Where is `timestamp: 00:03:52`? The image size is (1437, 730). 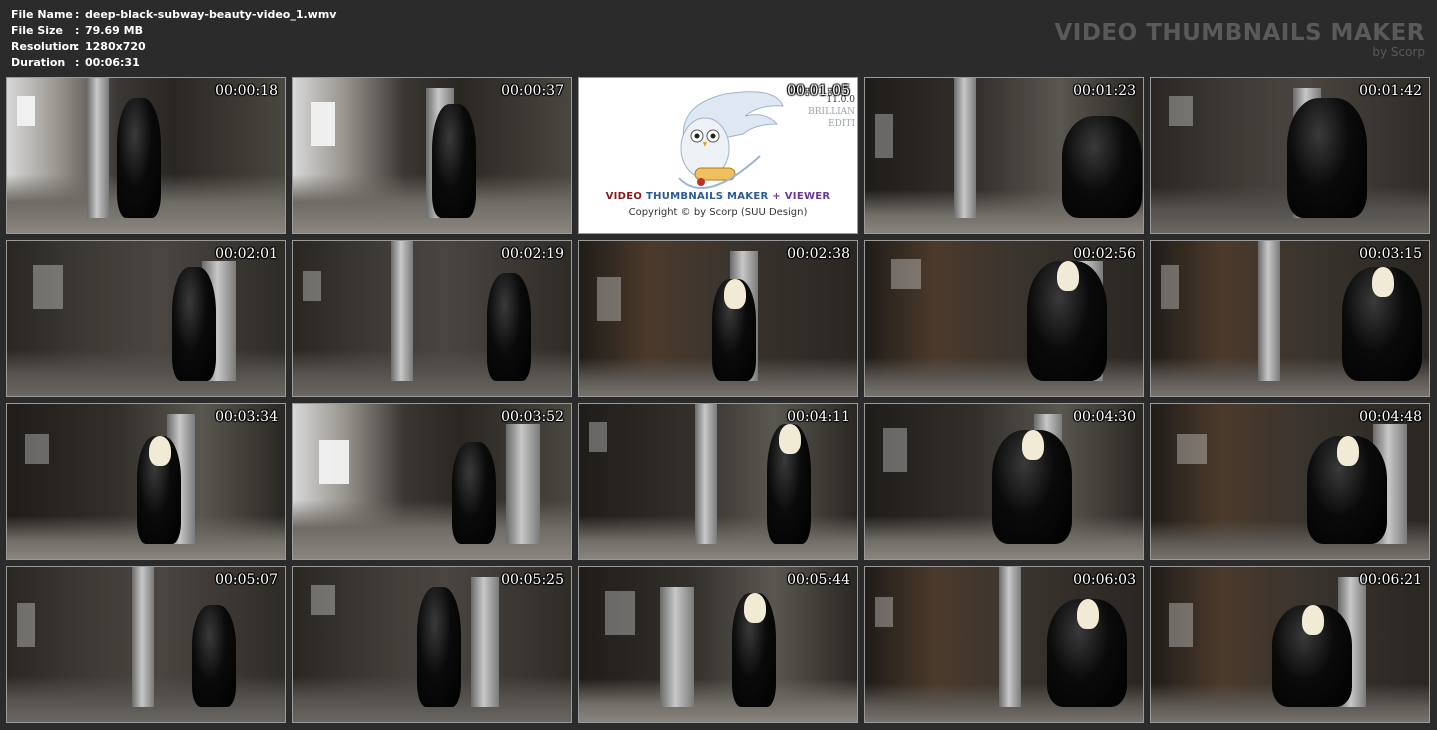 timestamp: 00:03:52 is located at coordinates (532, 417).